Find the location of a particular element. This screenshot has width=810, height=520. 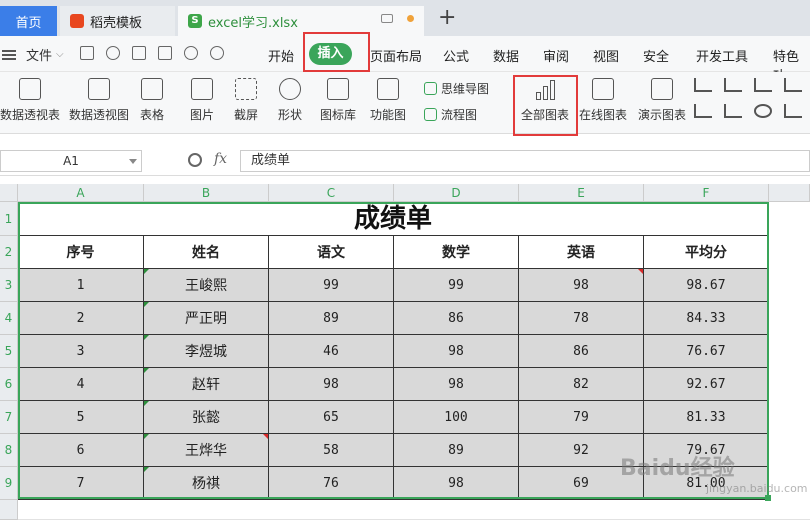

func-chart-button: 功能图 is located at coordinates (388, 100).